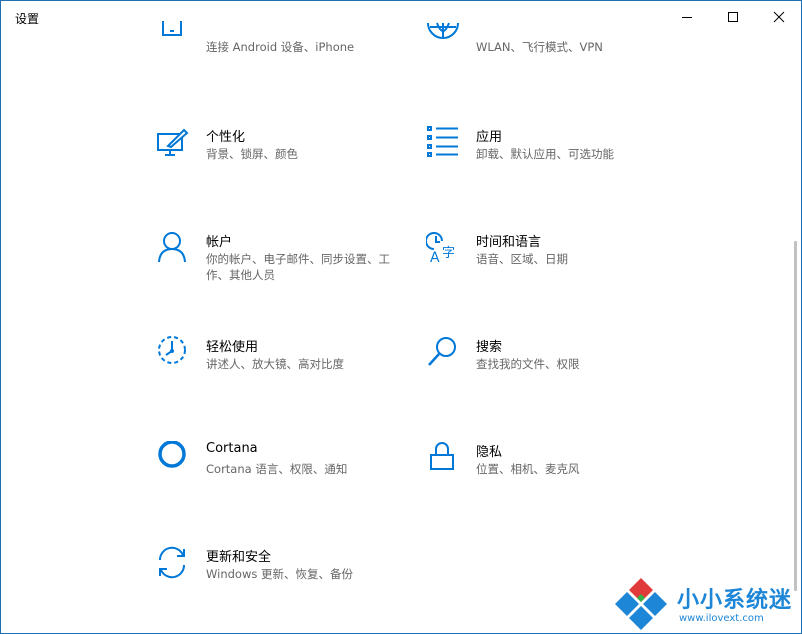 The height and width of the screenshot is (634, 802). I want to click on tile-description: Windows 更新、恢复、备份, so click(279, 574).